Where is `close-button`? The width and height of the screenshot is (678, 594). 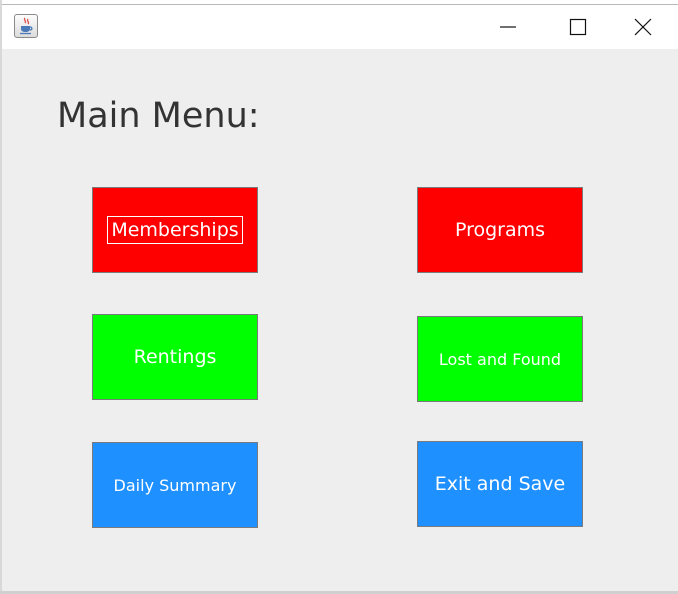
close-button is located at coordinates (643, 27).